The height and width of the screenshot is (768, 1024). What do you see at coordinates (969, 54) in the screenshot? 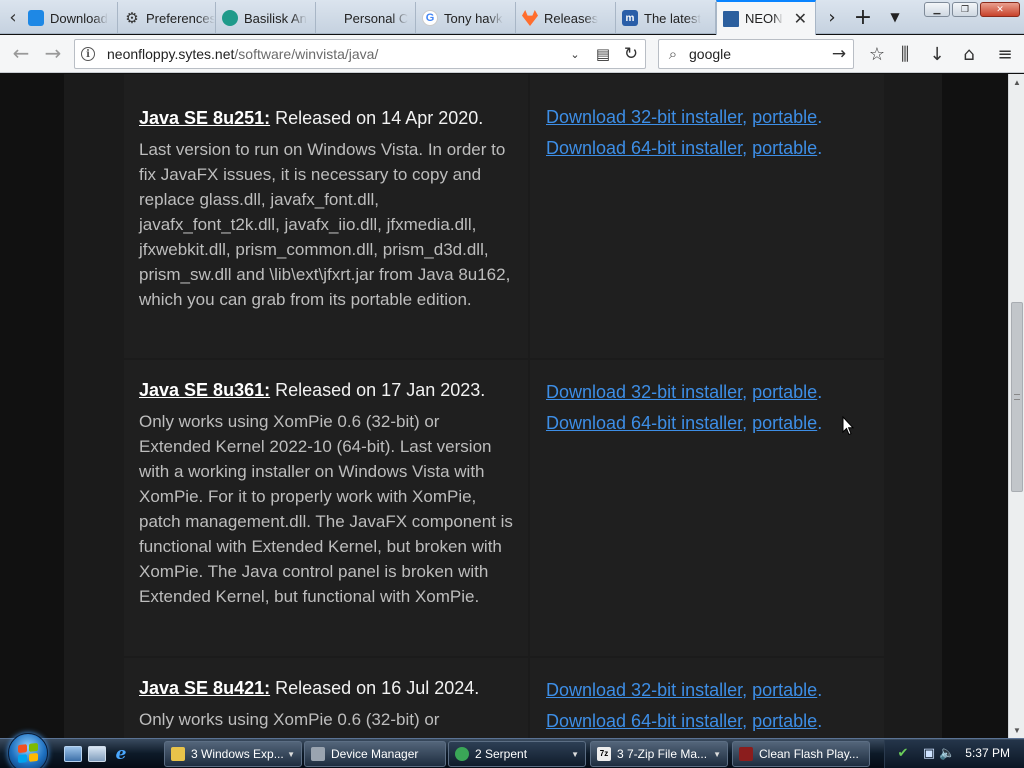
I see `home-icon: ⌂` at bounding box center [969, 54].